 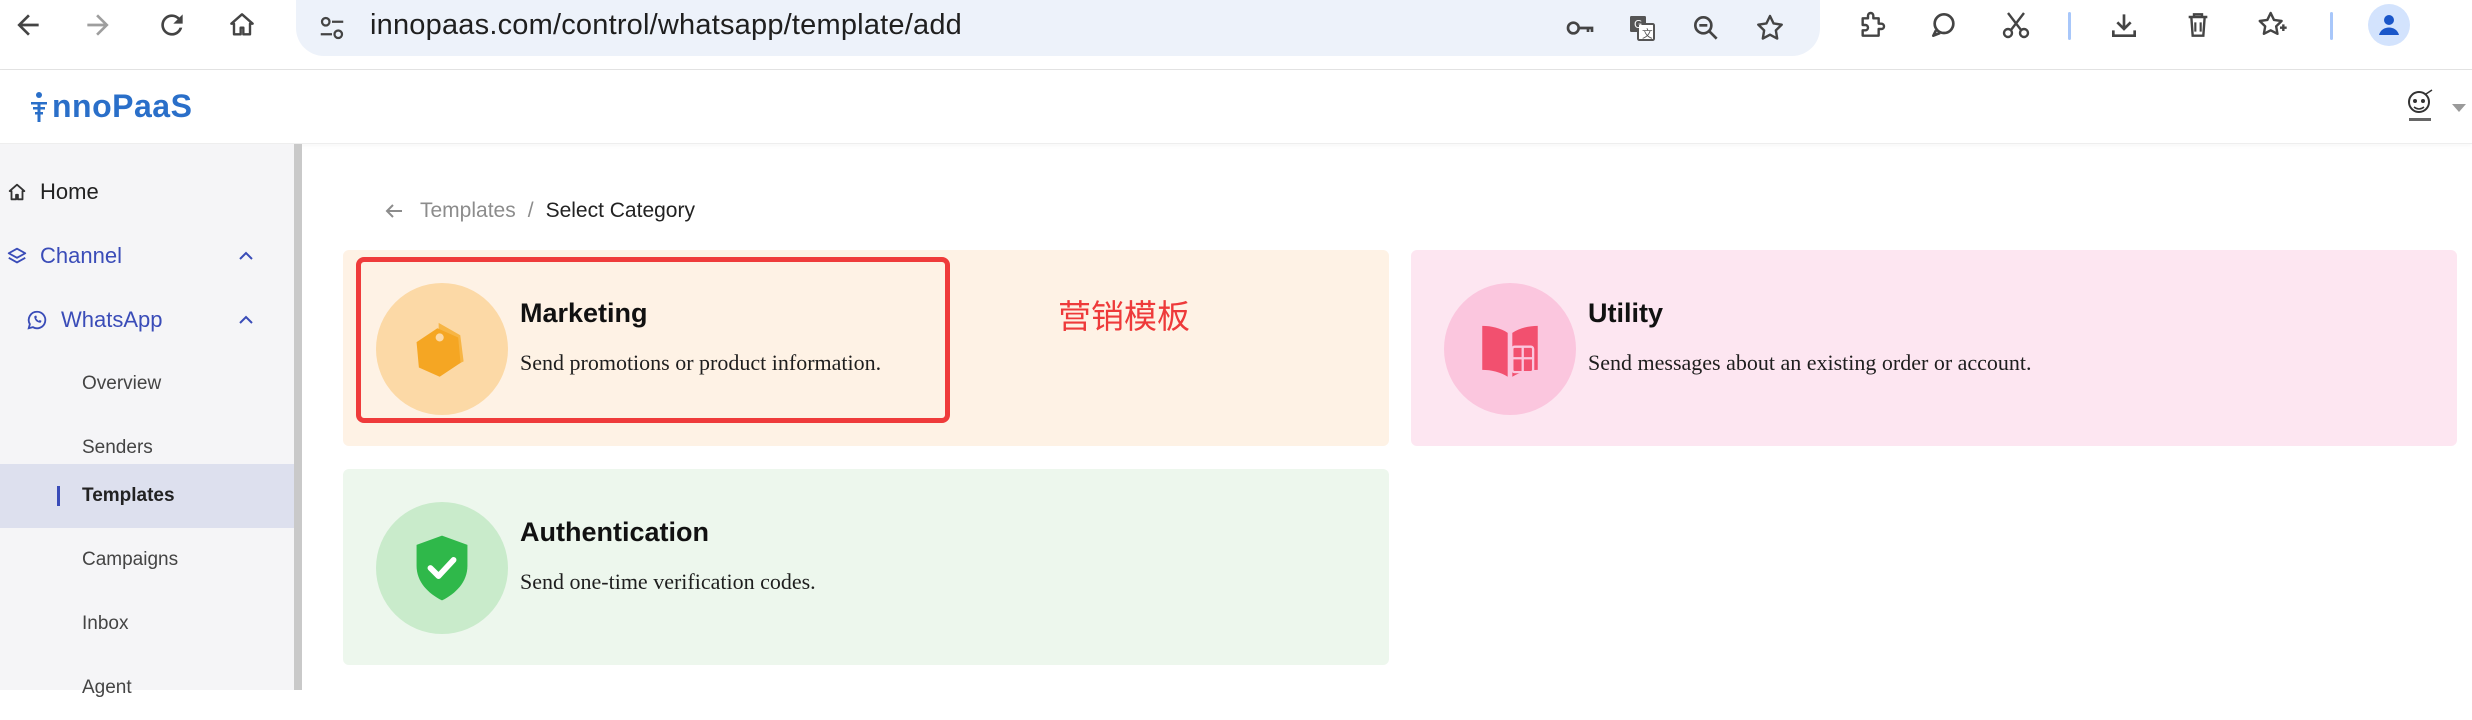 What do you see at coordinates (107, 687) in the screenshot?
I see `sidebar-subitem-label: Agent` at bounding box center [107, 687].